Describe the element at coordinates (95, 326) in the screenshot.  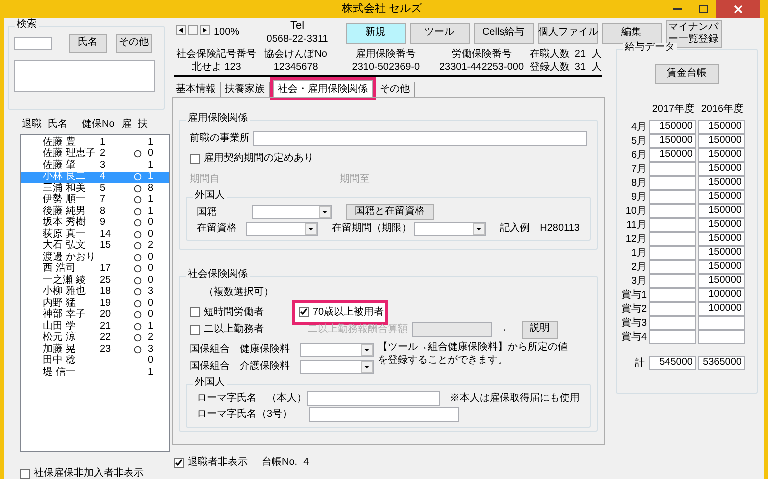
I see `list-row: 山田 学 21 1` at that location.